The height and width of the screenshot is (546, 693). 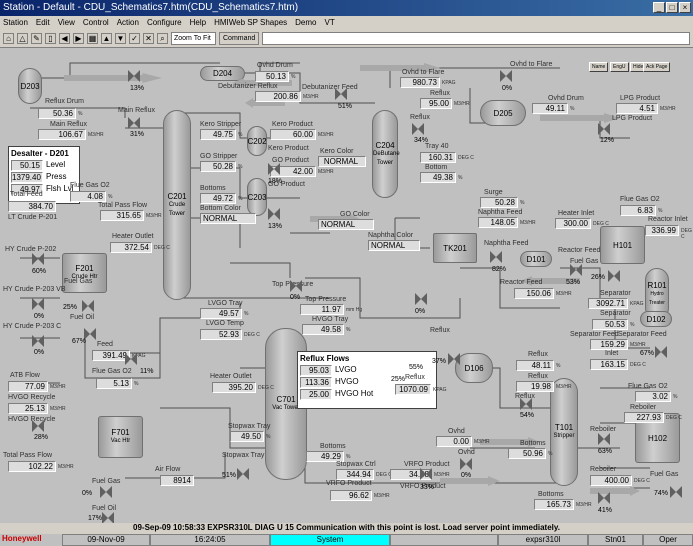 I want to click on close-button: ×, so click(x=685, y=7).